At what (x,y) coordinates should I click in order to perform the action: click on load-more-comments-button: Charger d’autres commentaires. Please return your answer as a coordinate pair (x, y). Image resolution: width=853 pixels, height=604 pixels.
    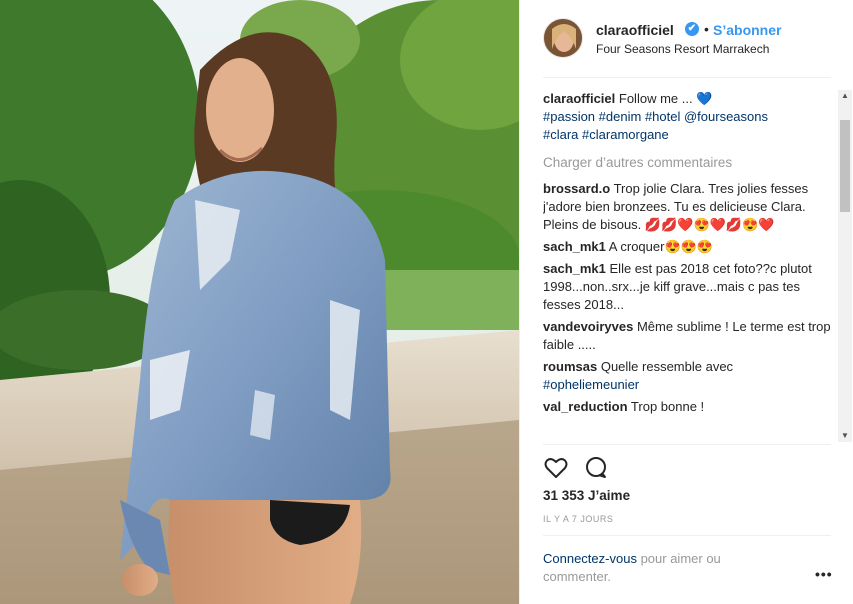
    Looking at the image, I should click on (687, 163).